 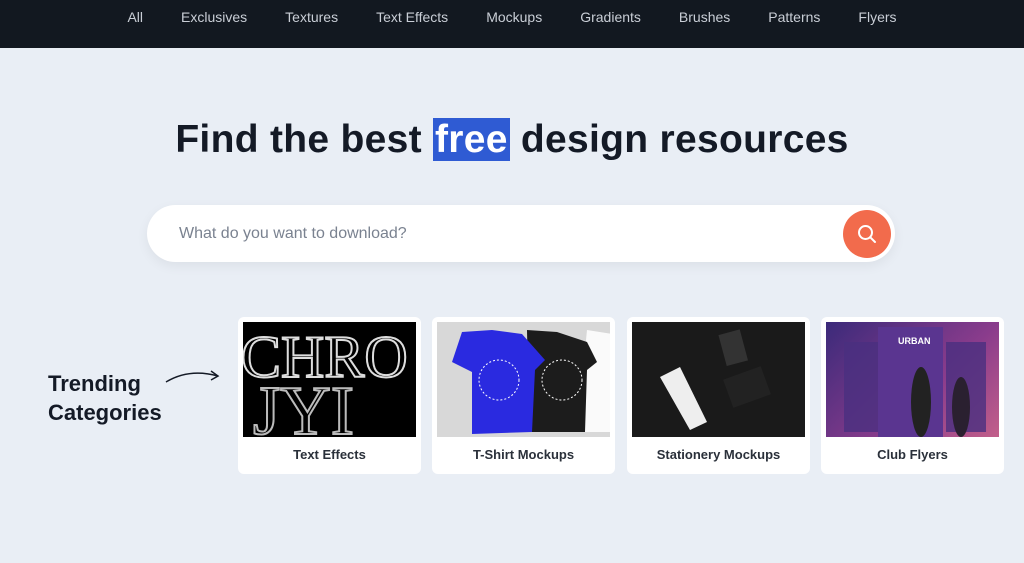 What do you see at coordinates (499, 233) in the screenshot?
I see `search-input` at bounding box center [499, 233].